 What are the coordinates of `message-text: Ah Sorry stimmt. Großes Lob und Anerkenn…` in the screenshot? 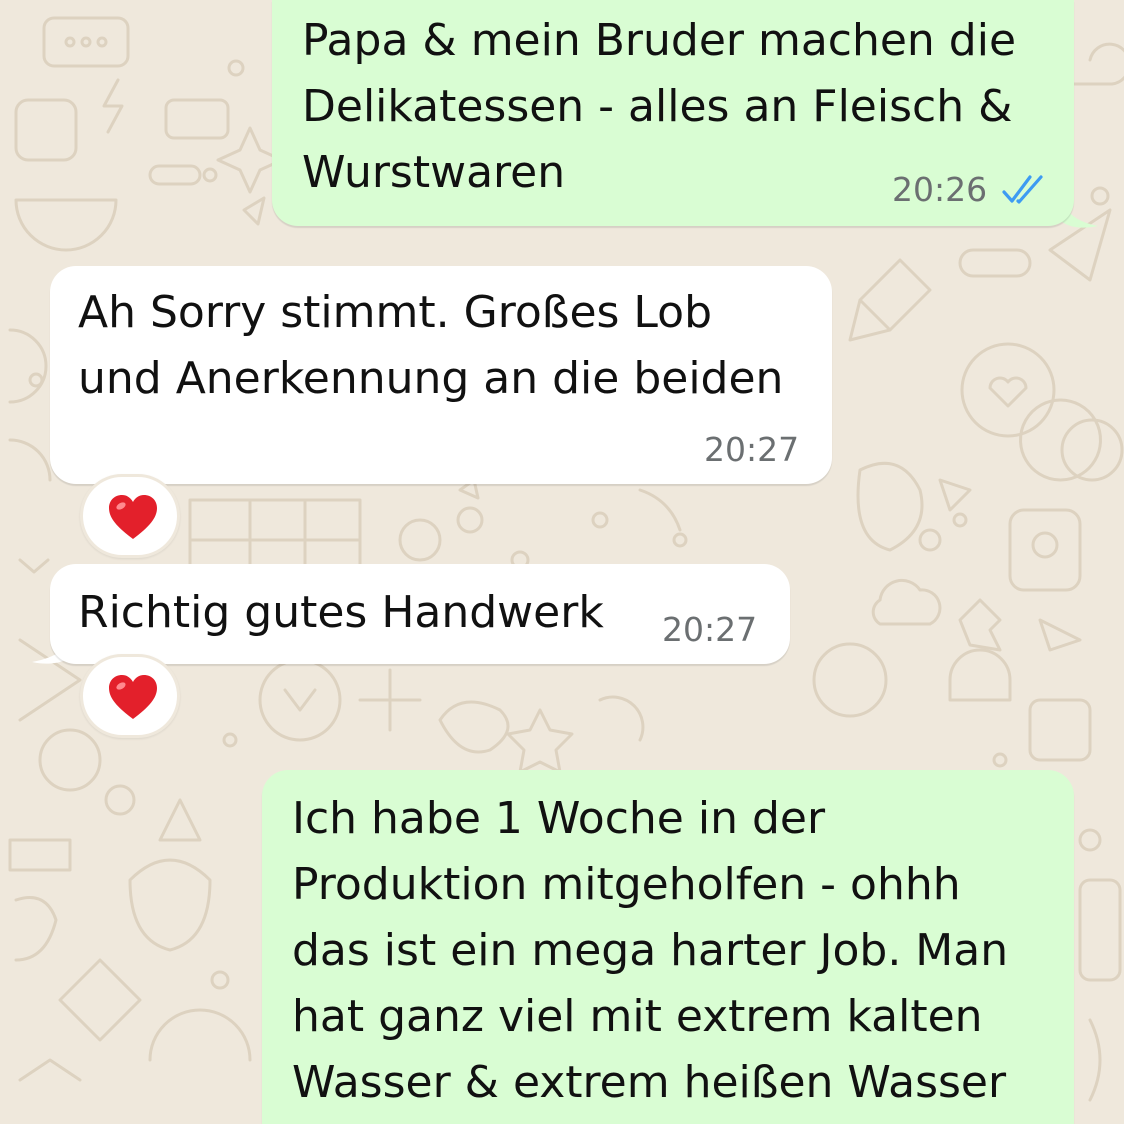 It's located at (431, 345).